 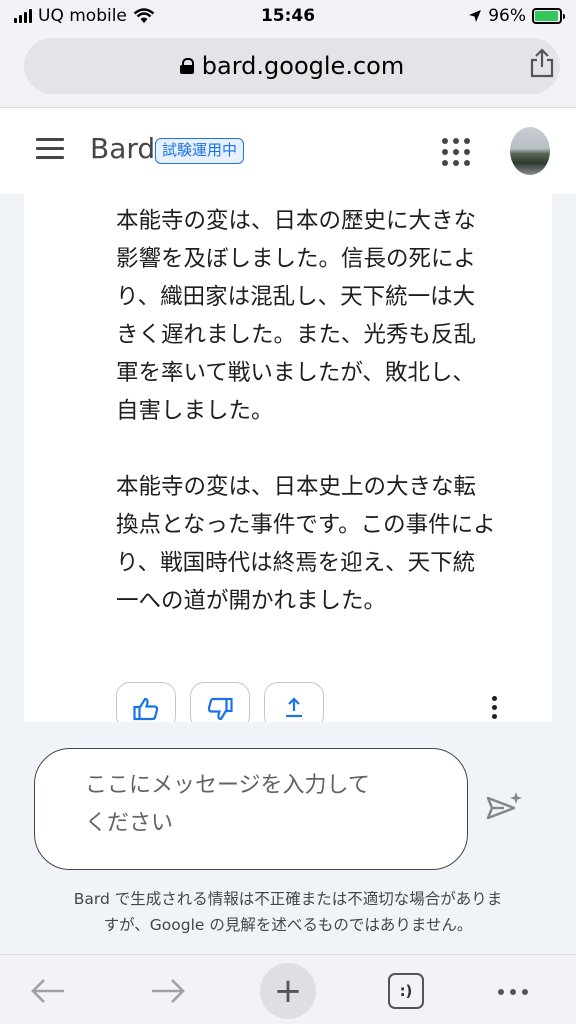 I want to click on thumbs-up-icon, so click(x=146, y=709).